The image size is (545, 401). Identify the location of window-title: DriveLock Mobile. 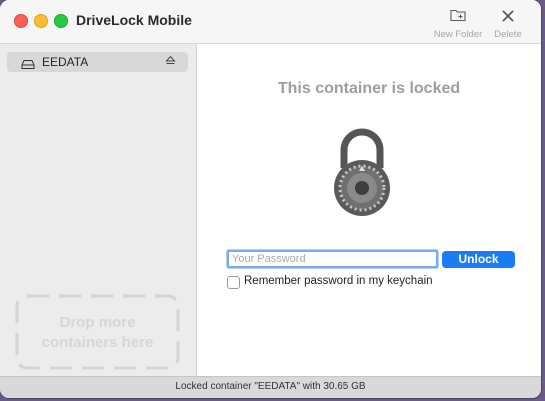
(134, 20).